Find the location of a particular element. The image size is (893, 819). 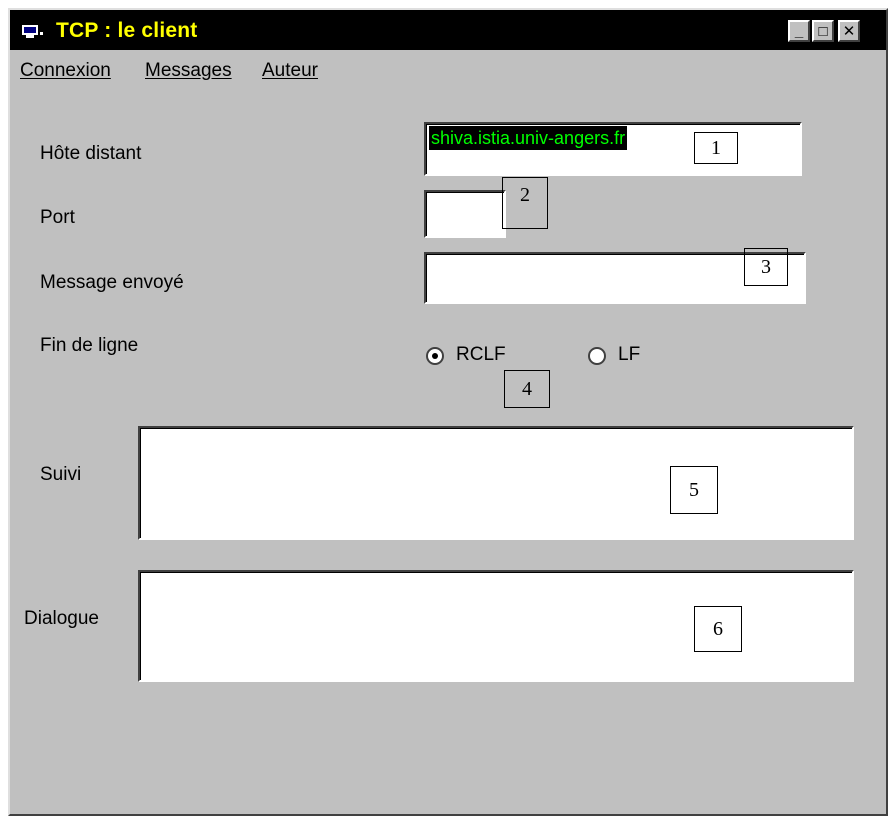

menu-connexion: Connexion is located at coordinates (65, 71).